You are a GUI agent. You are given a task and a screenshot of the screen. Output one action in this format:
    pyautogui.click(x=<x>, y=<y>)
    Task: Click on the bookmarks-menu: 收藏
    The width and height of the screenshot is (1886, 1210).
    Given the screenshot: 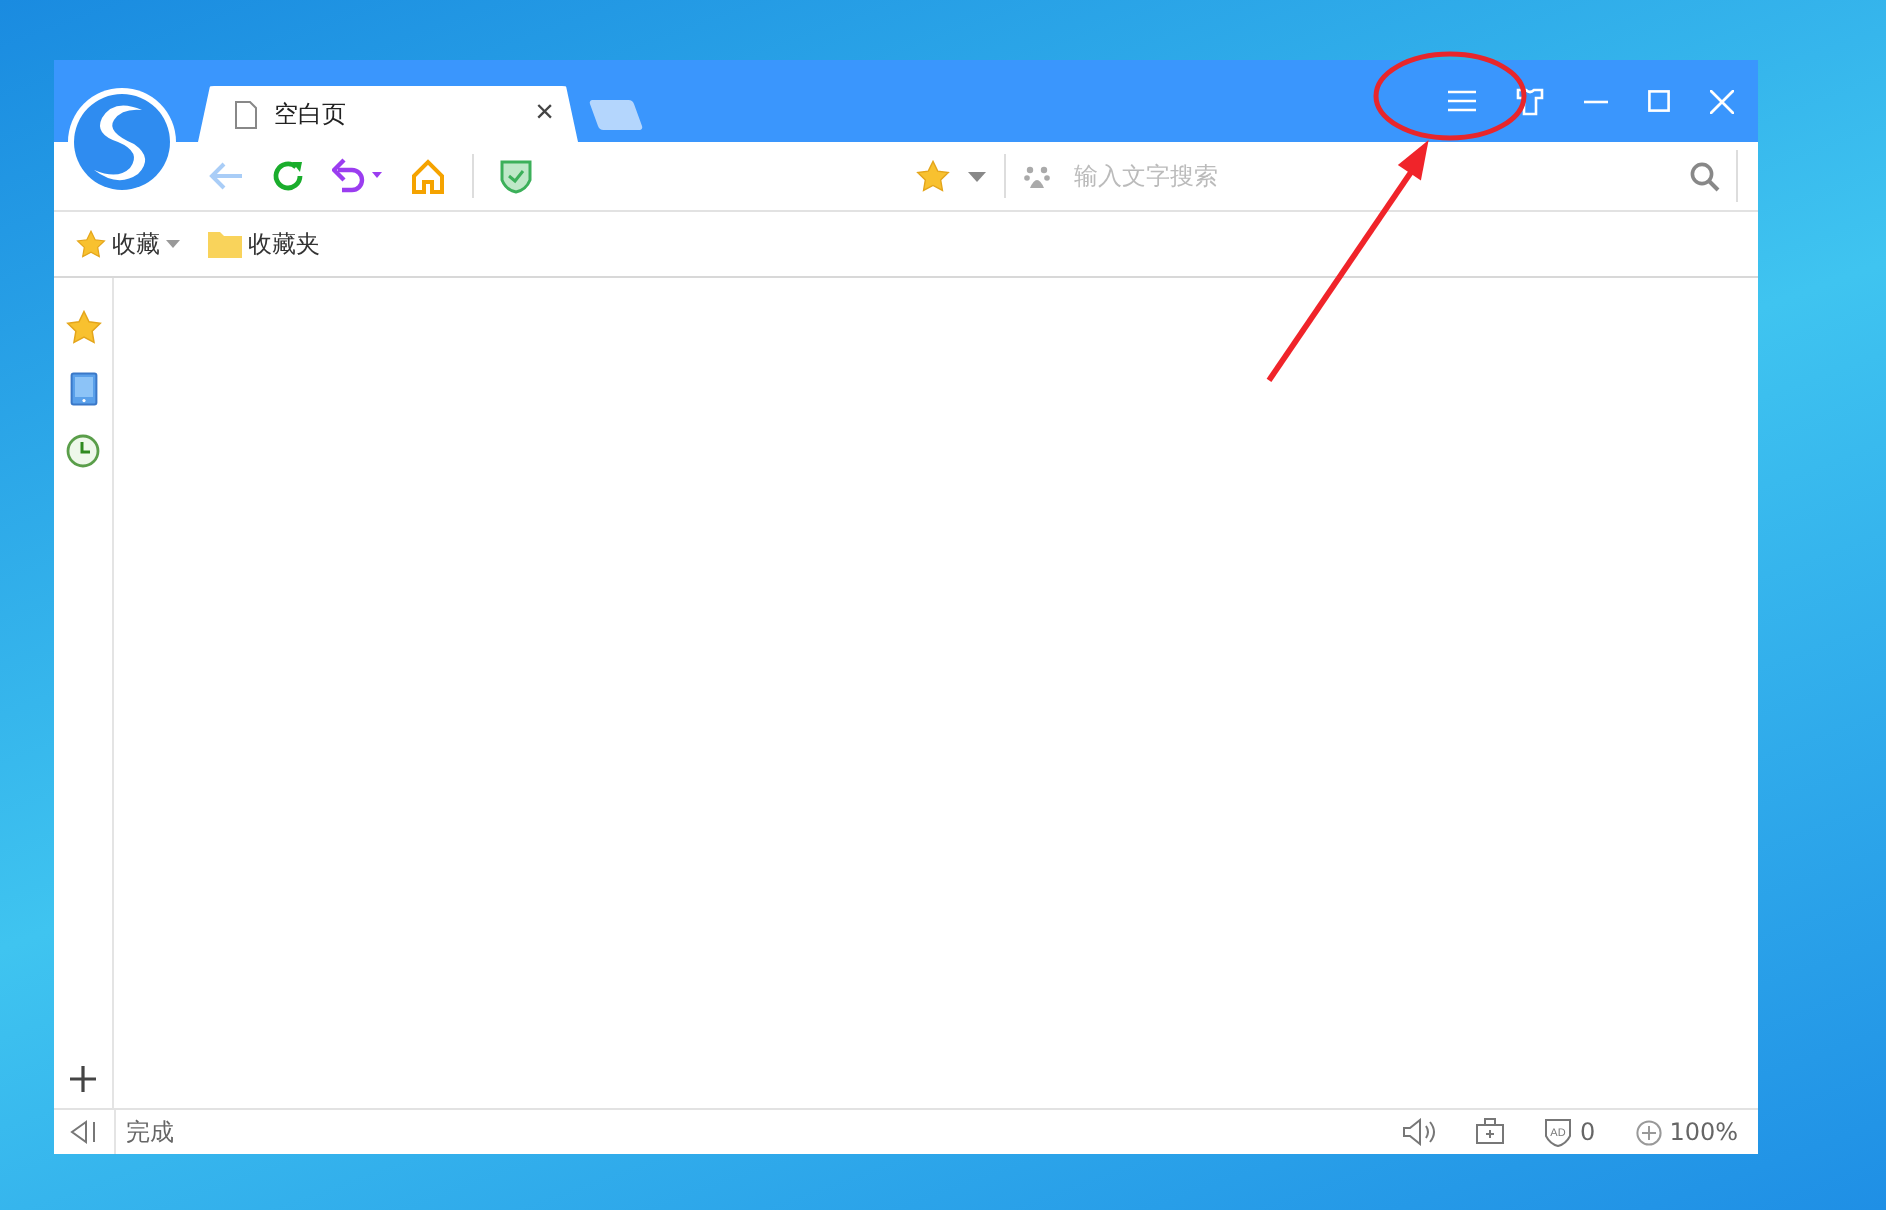 What is the action you would take?
    pyautogui.click(x=128, y=244)
    